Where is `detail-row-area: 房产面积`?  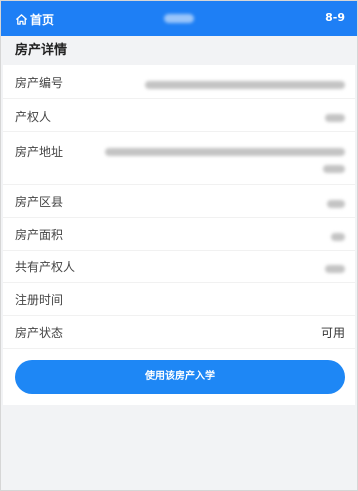 detail-row-area: 房产面积 is located at coordinates (179, 234).